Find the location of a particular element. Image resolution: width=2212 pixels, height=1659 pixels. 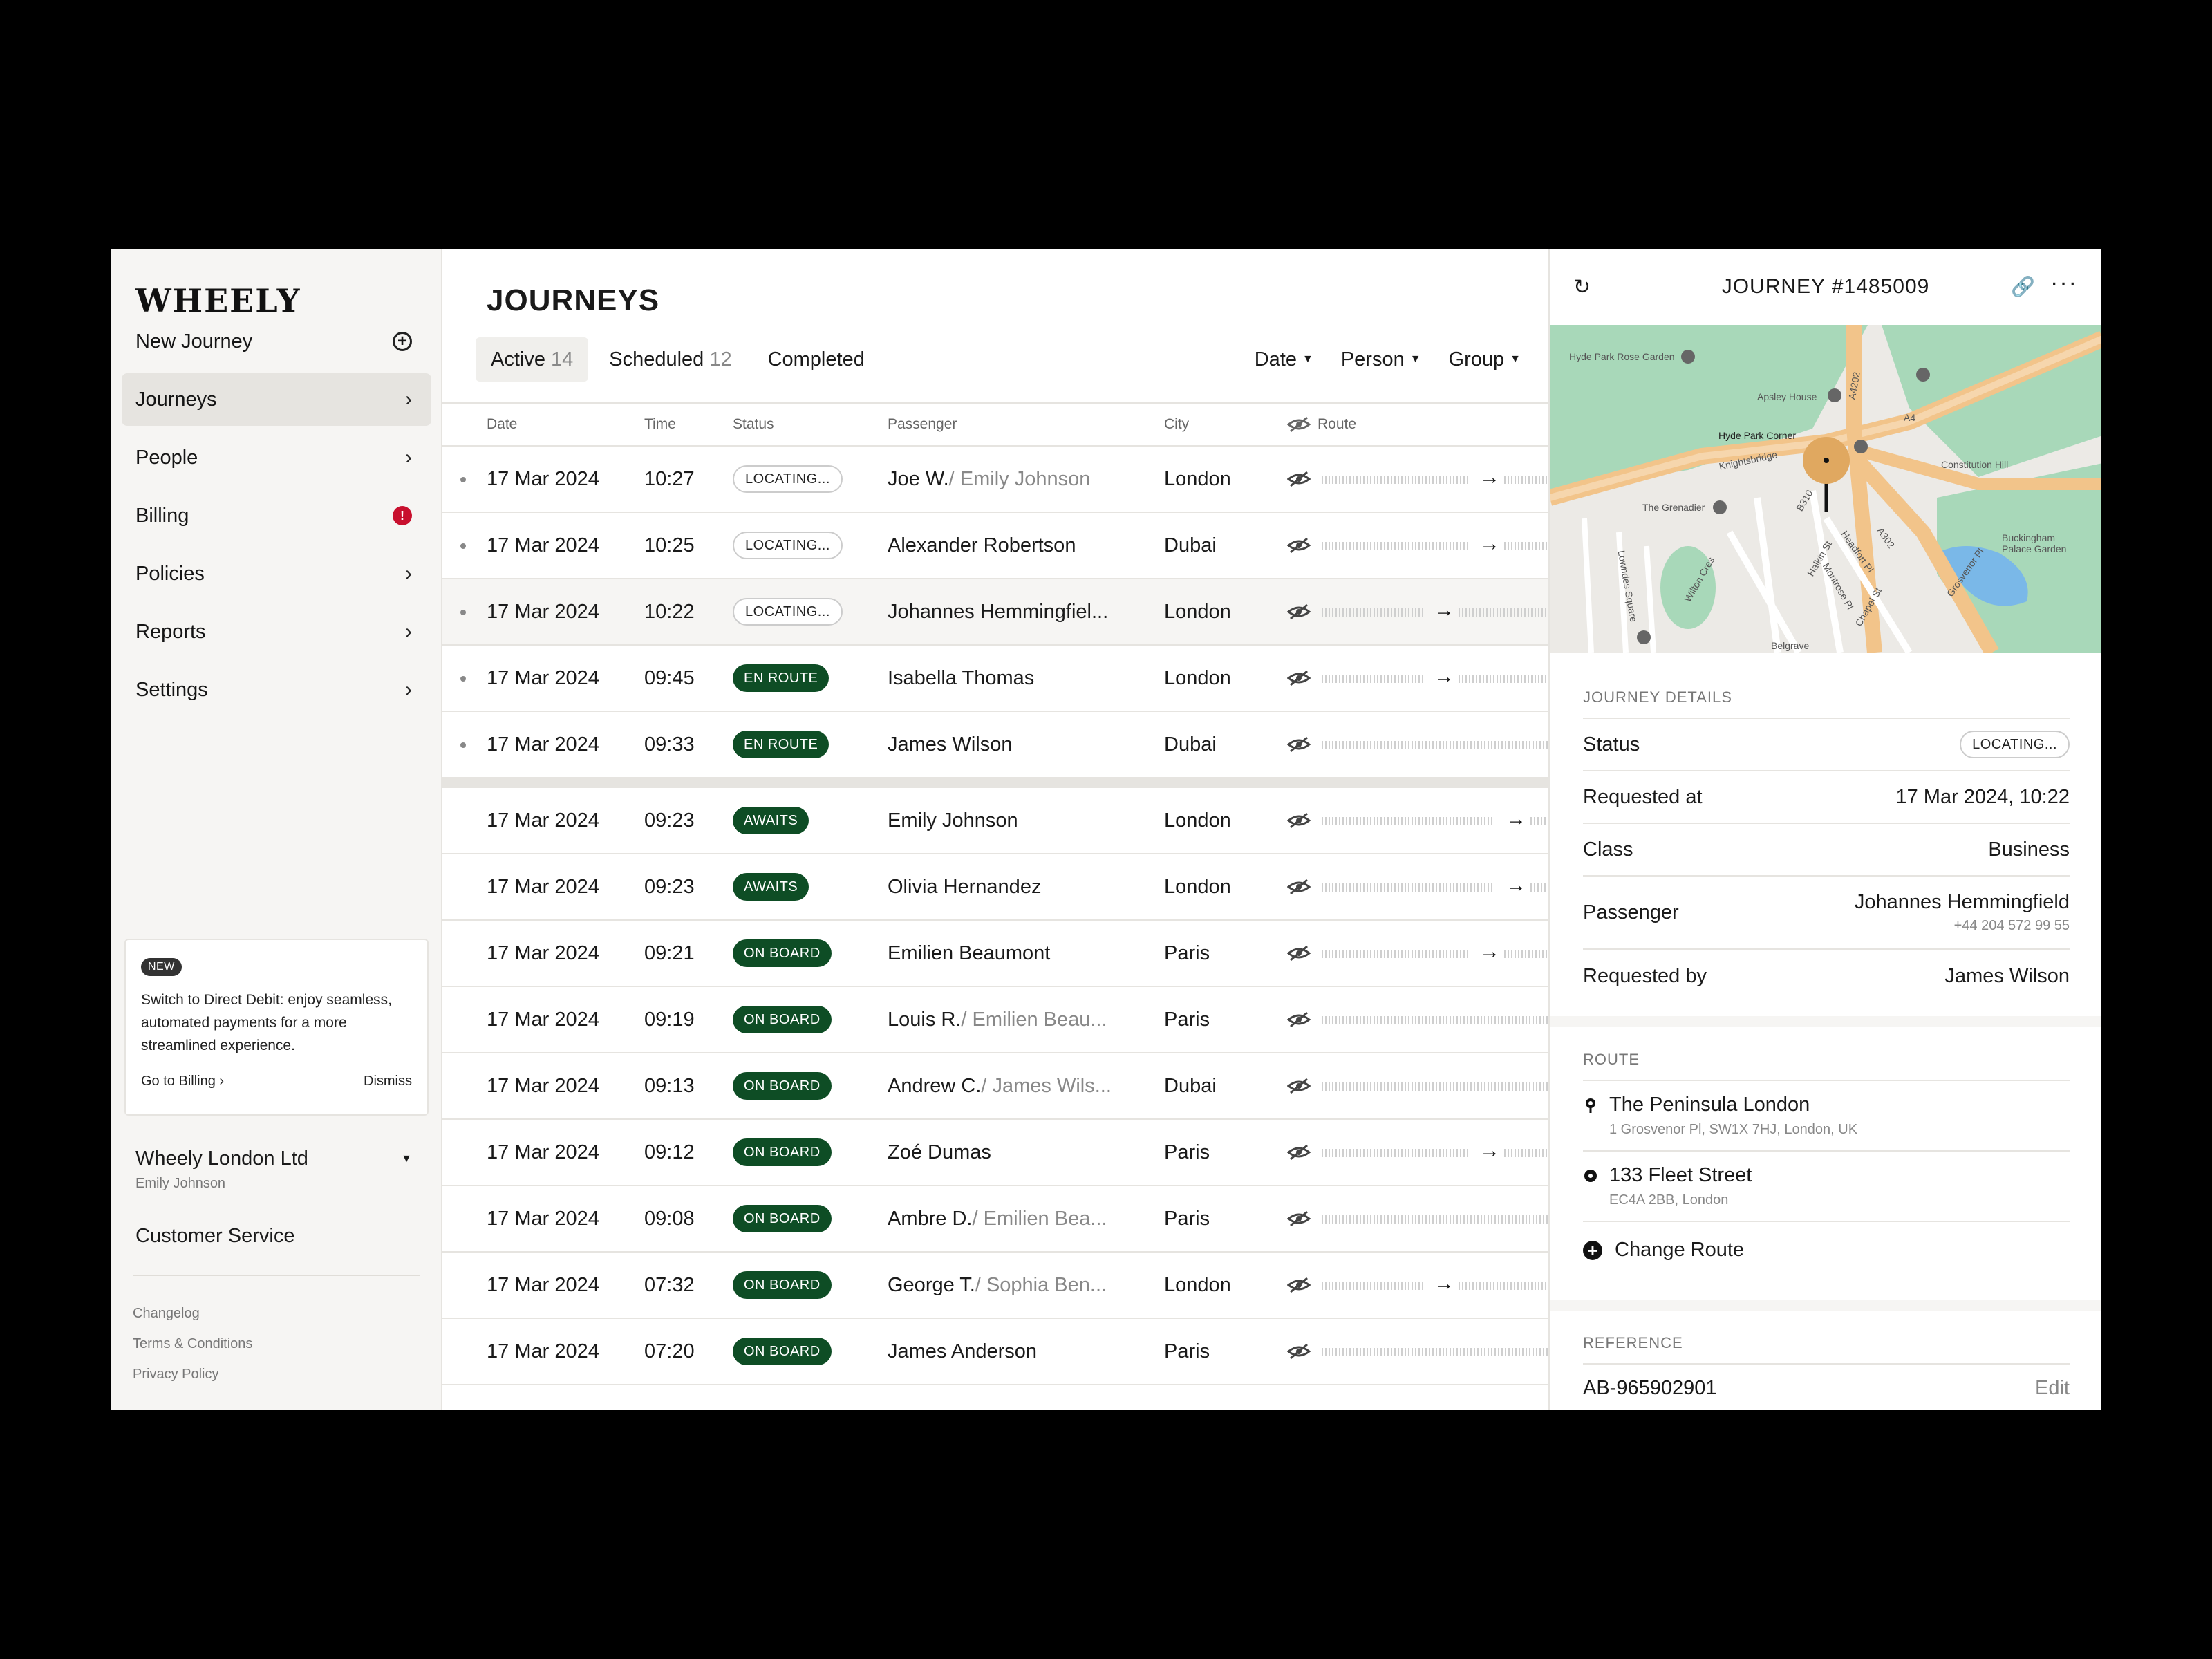

chevron-right-icon: › is located at coordinates (408, 631).